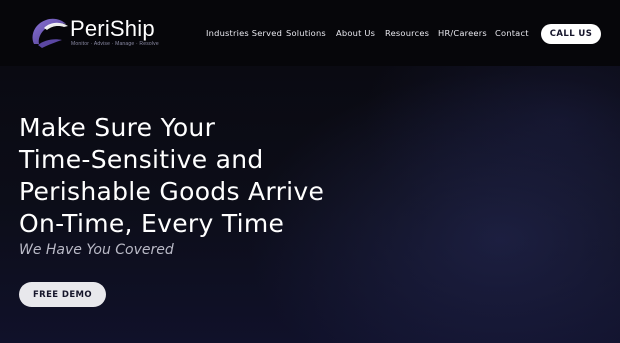 This screenshot has width=620, height=343. I want to click on logo-tagline: Monitor · Advise · Manage · Resolve, so click(115, 44).